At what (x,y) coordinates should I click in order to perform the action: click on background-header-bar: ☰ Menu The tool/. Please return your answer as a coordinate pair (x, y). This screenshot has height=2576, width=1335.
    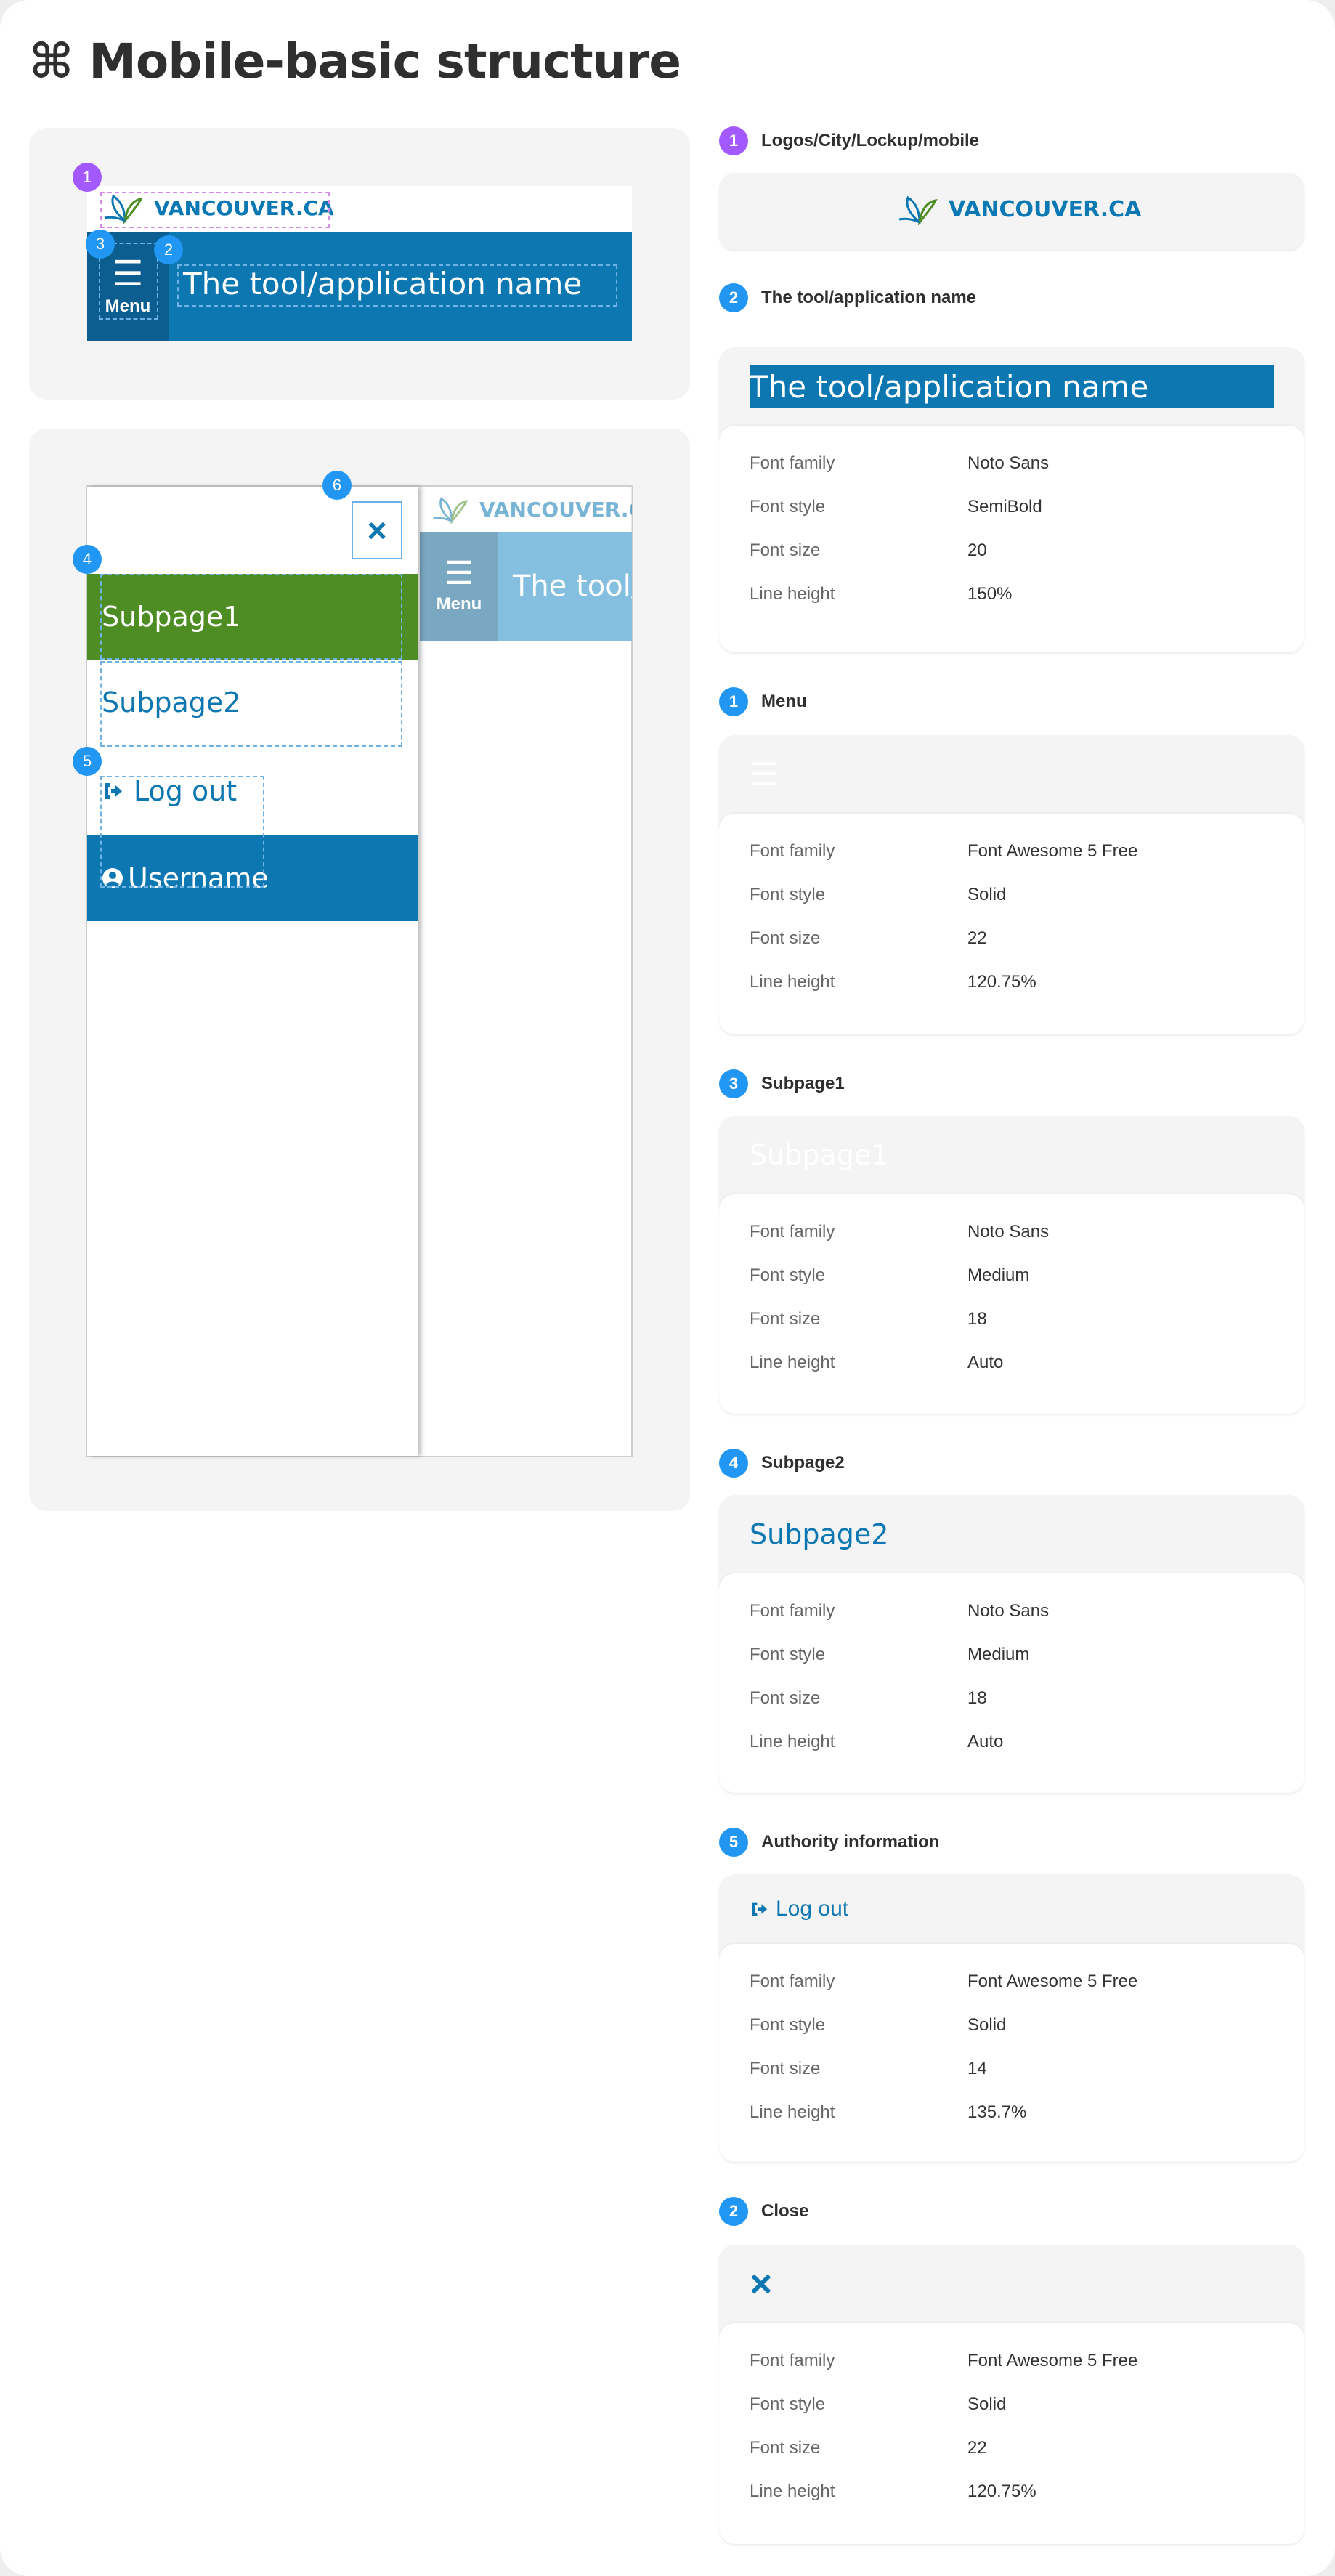
    Looking at the image, I should click on (526, 586).